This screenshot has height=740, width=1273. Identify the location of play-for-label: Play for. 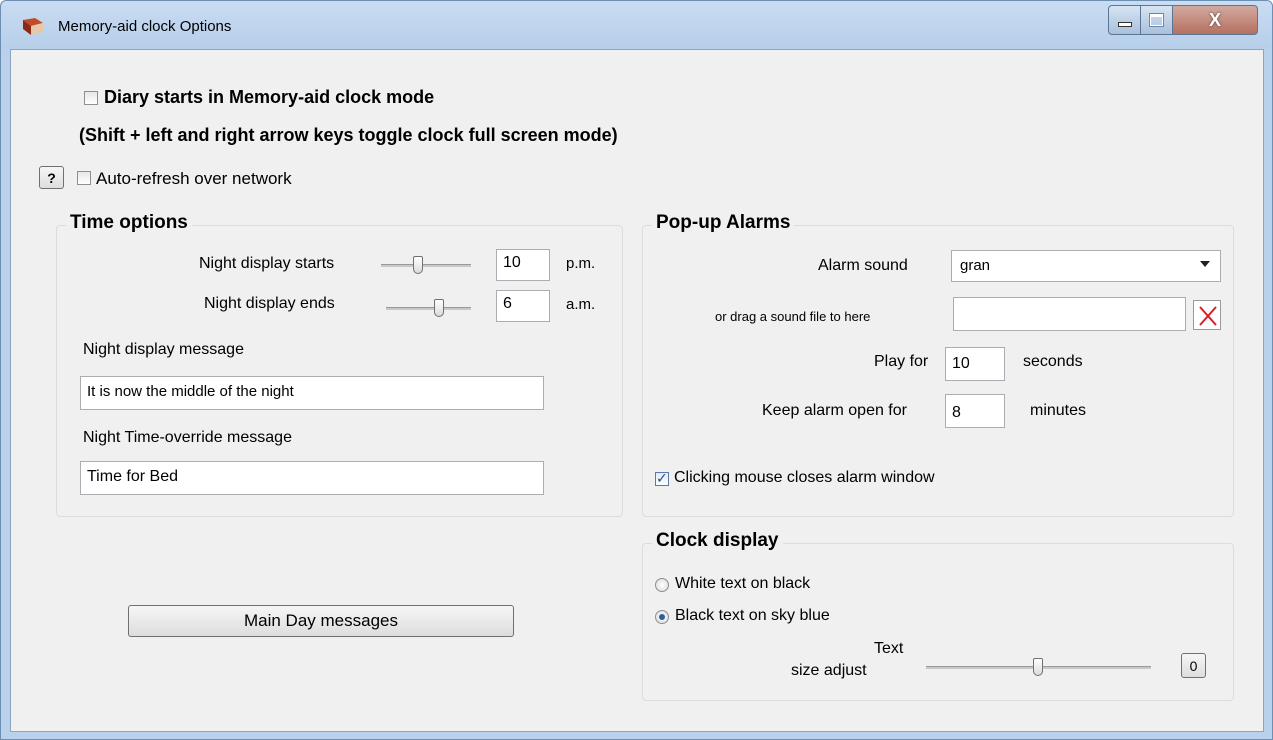
(901, 361).